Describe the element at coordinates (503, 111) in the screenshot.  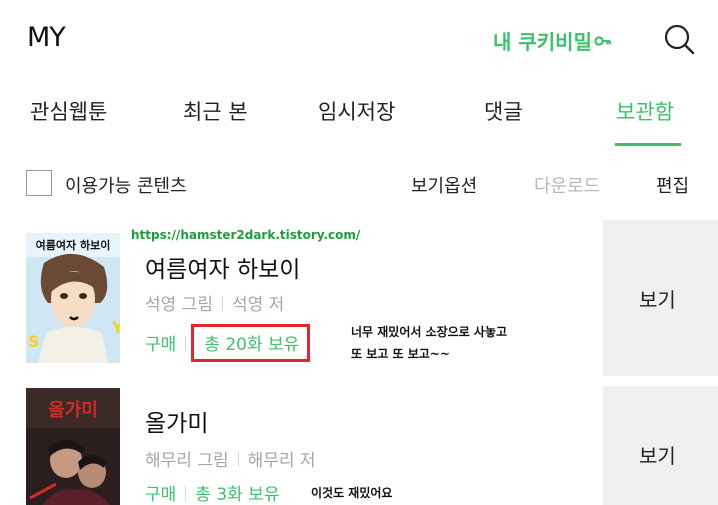
I see `tab-comments: 댓글` at that location.